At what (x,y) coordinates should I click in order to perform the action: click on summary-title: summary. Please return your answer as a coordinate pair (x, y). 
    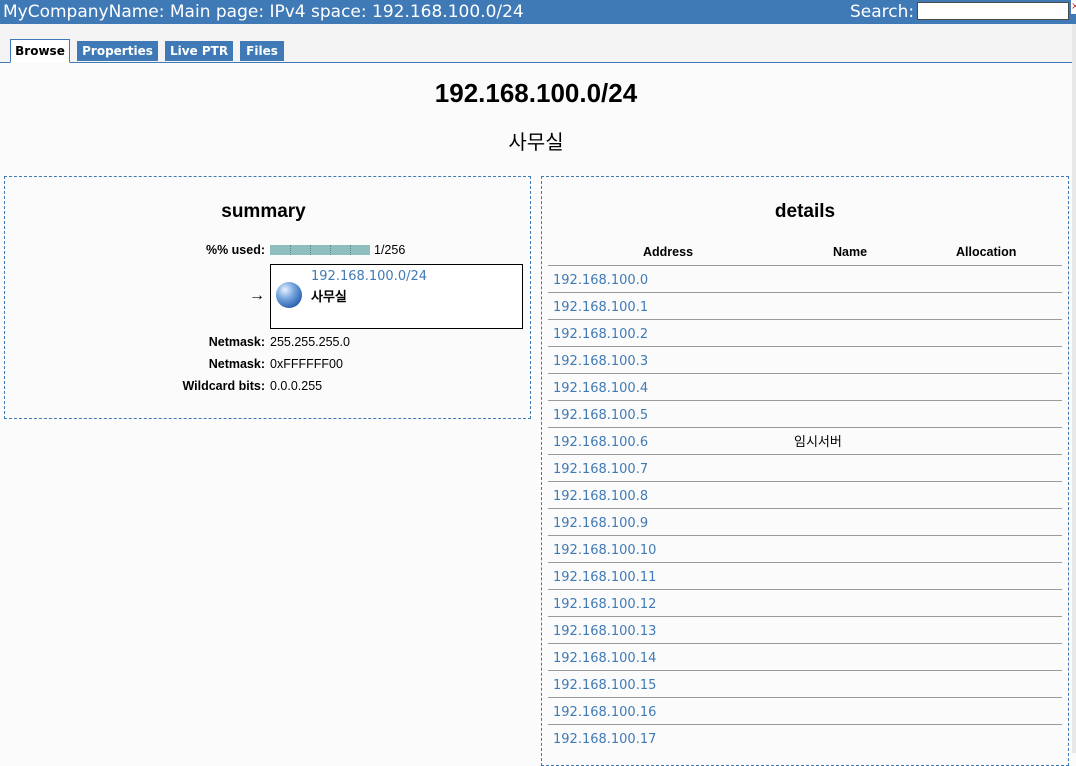
    Looking at the image, I should click on (263, 211).